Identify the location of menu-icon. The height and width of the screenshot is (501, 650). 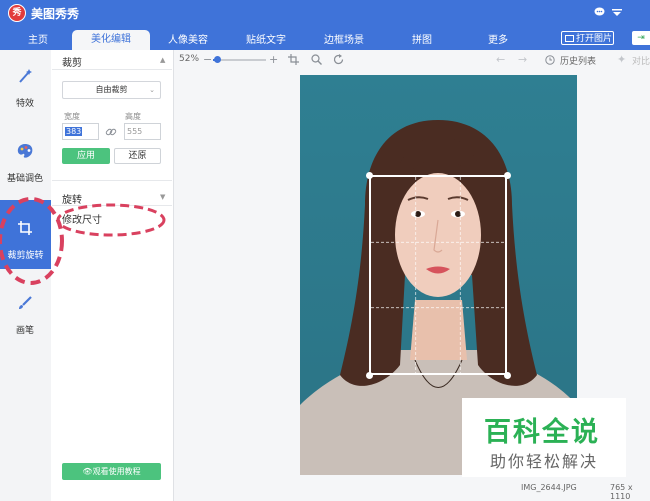
(617, 13).